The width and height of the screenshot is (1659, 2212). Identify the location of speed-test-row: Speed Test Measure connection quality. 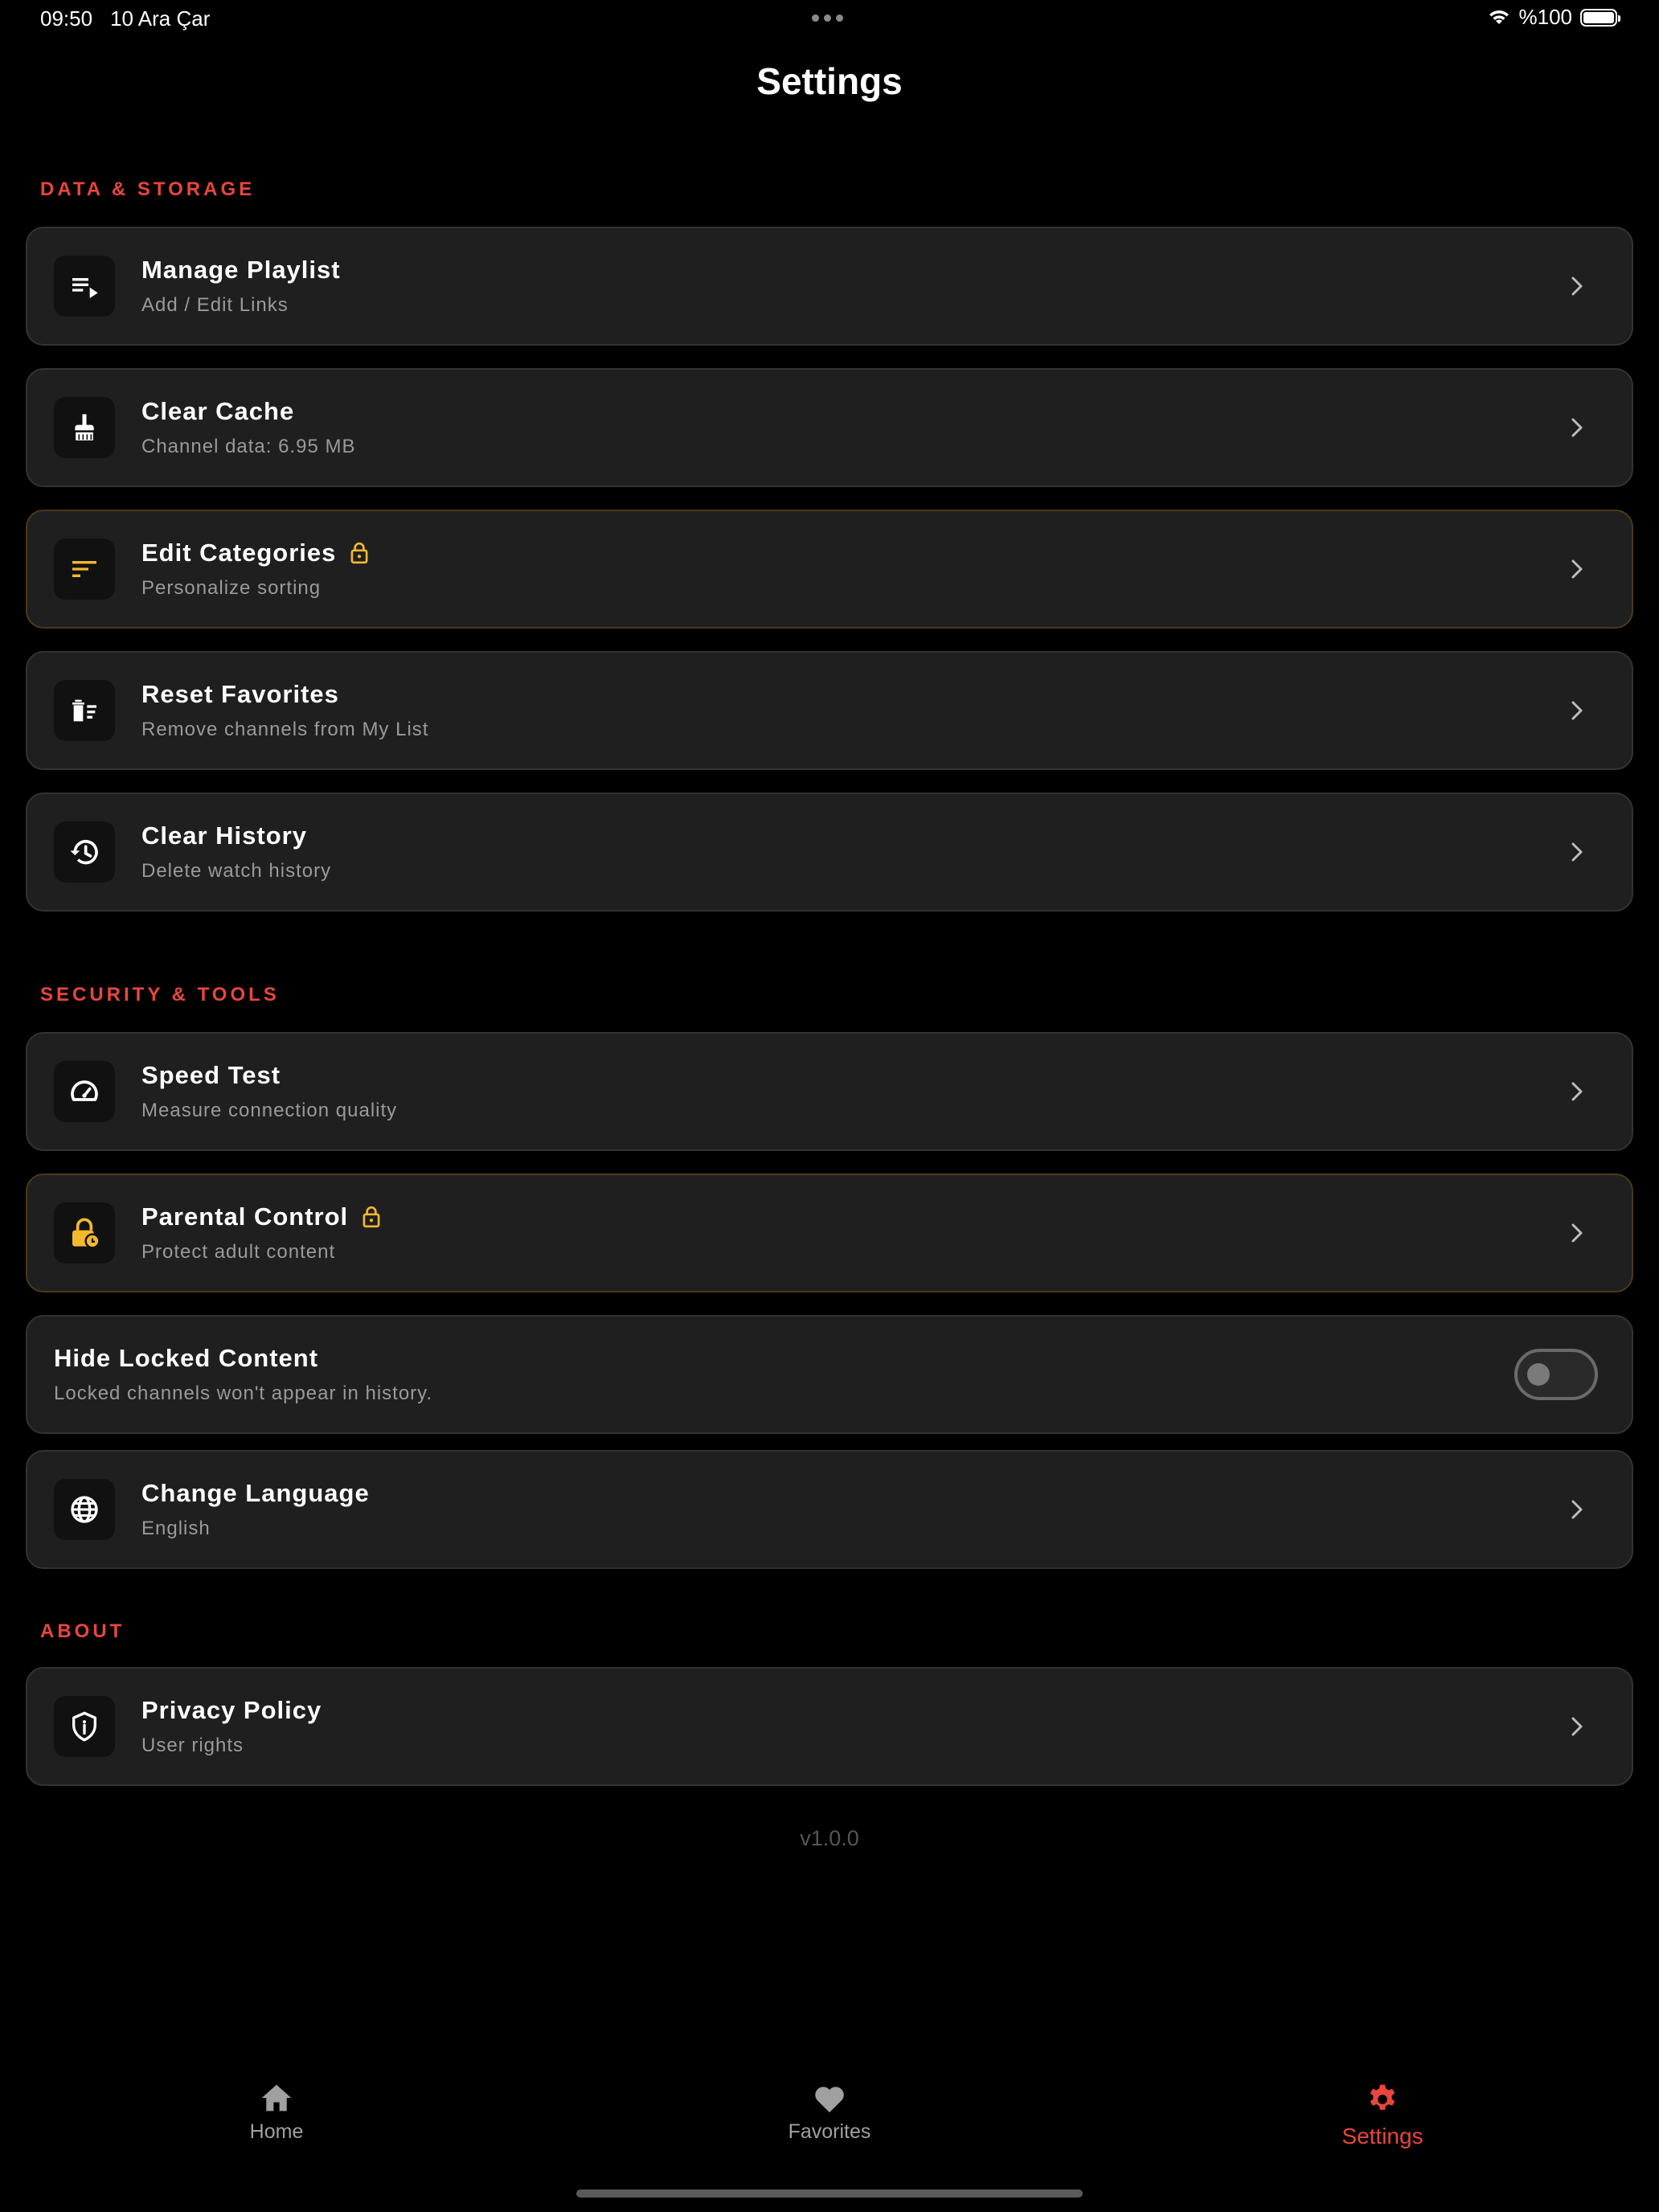
(829, 1091).